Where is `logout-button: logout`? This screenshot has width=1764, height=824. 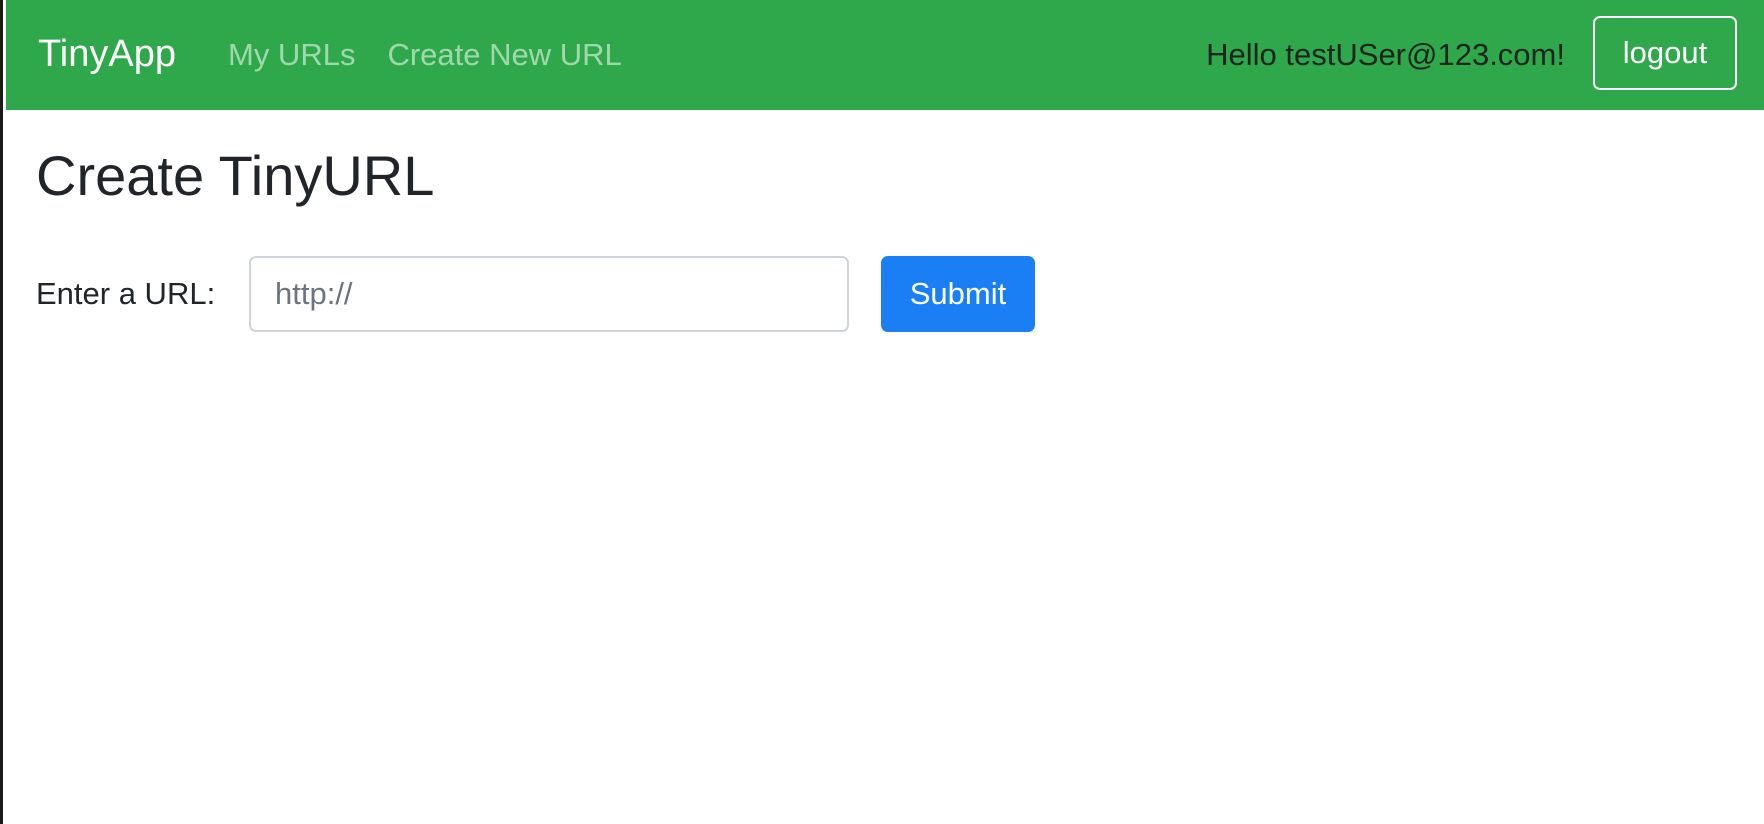
logout-button: logout is located at coordinates (1665, 53).